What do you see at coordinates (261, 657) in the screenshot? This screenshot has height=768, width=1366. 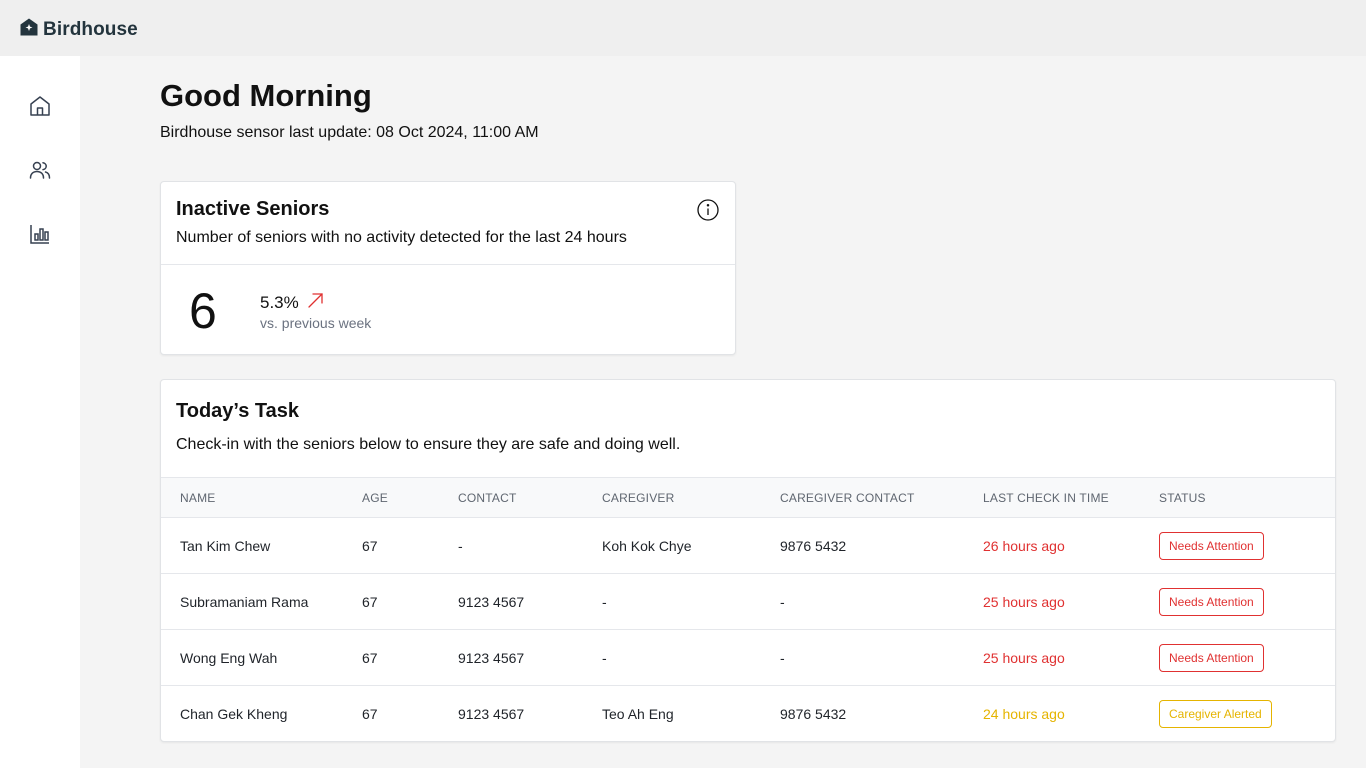 I see `senior-name: Wong Eng Wah` at bounding box center [261, 657].